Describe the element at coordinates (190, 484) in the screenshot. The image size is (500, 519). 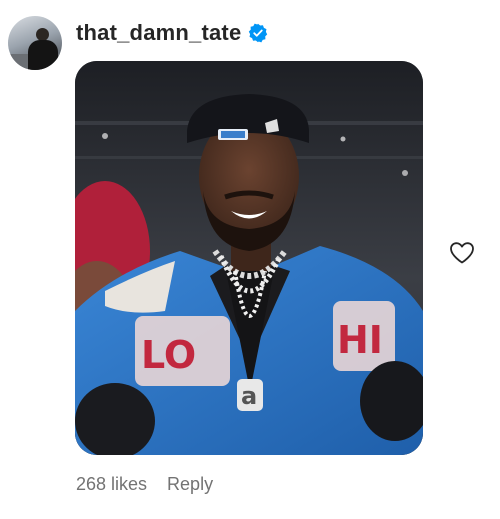
I see `reply-button: Reply` at that location.